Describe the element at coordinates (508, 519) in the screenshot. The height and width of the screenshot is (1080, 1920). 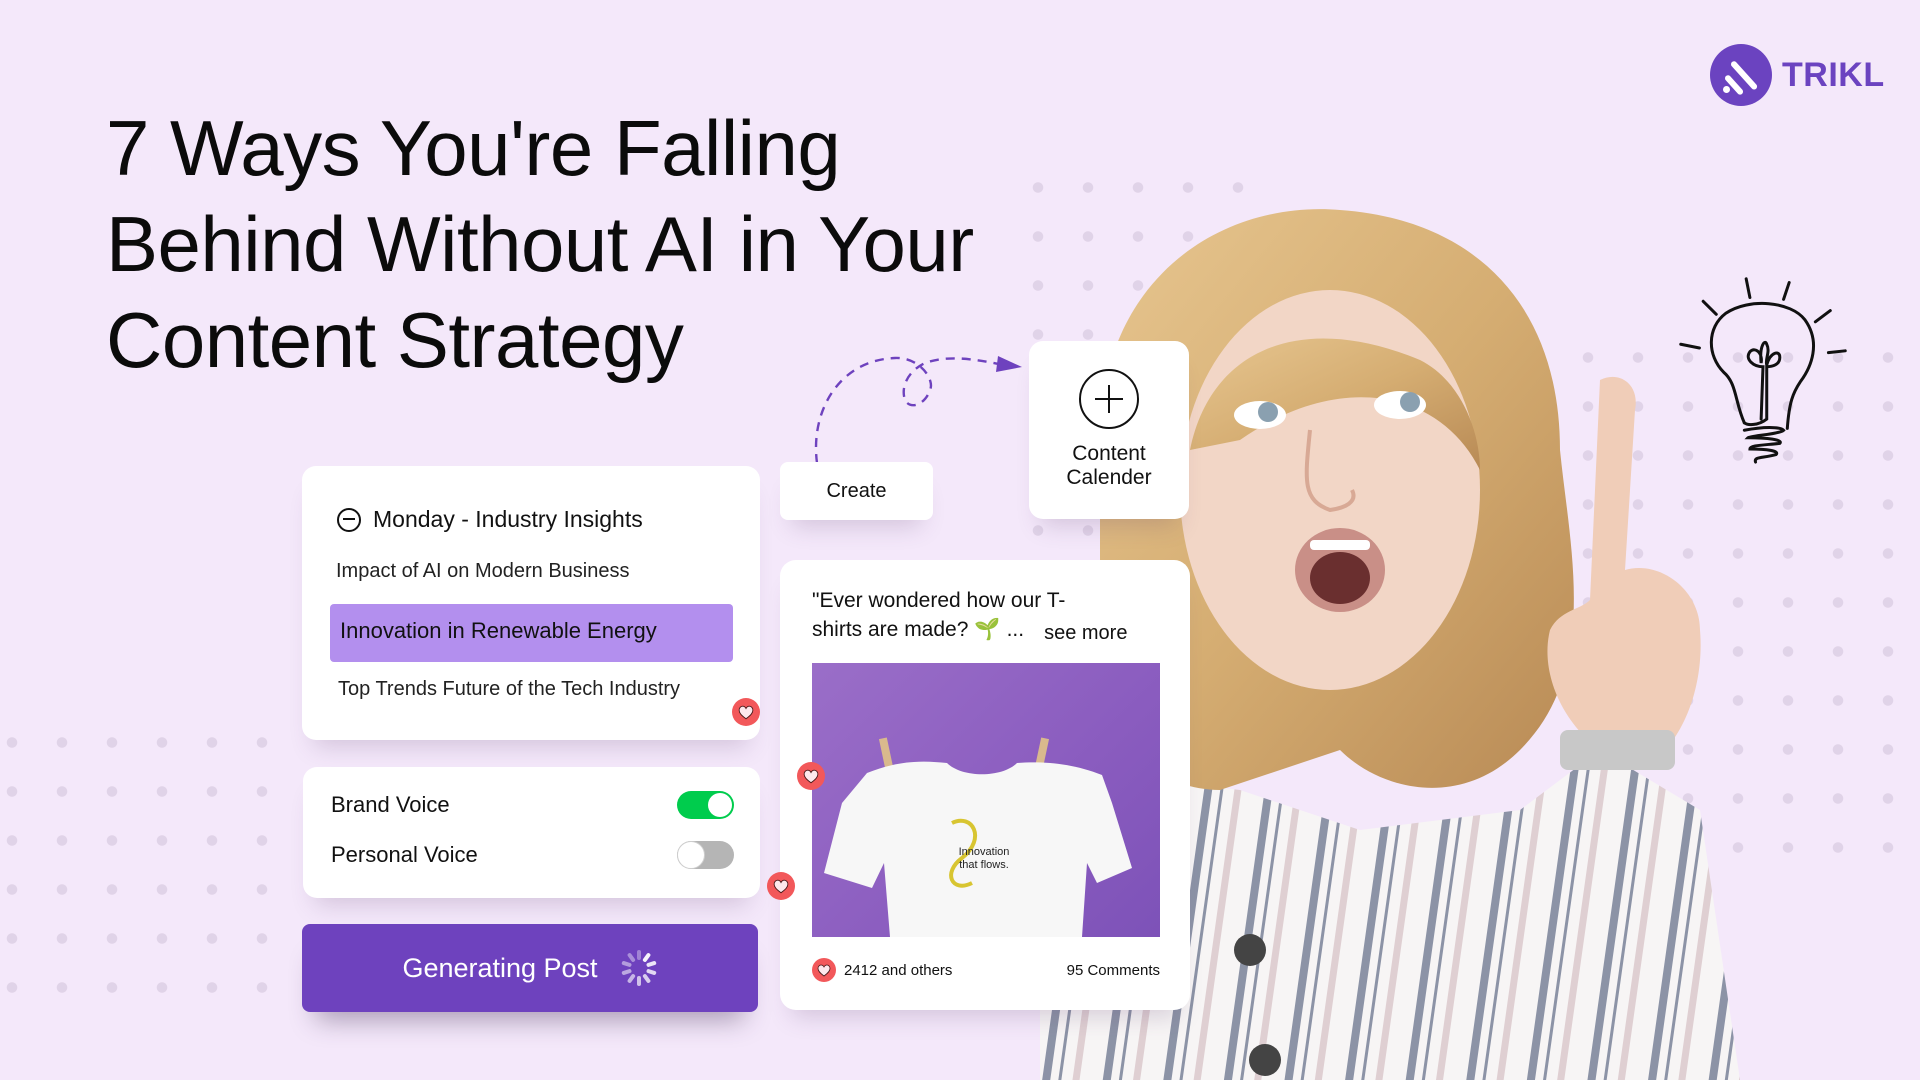
I see `topic-group-title: Monday - Industry Insights` at that location.